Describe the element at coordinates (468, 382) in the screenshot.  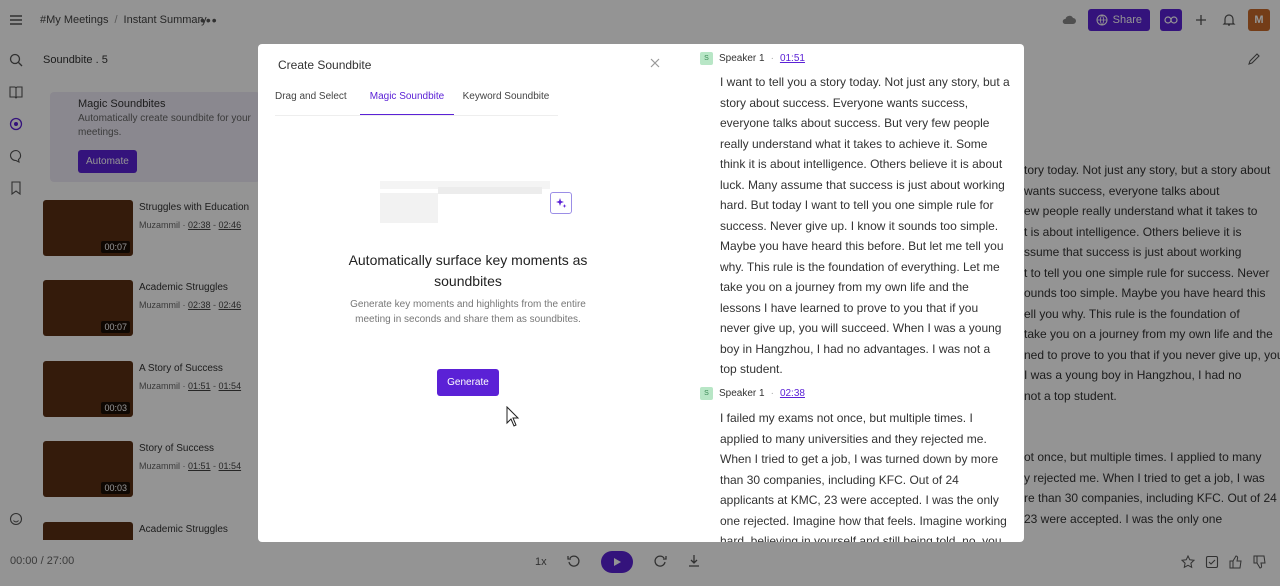
I see `generate-button: Generate` at that location.